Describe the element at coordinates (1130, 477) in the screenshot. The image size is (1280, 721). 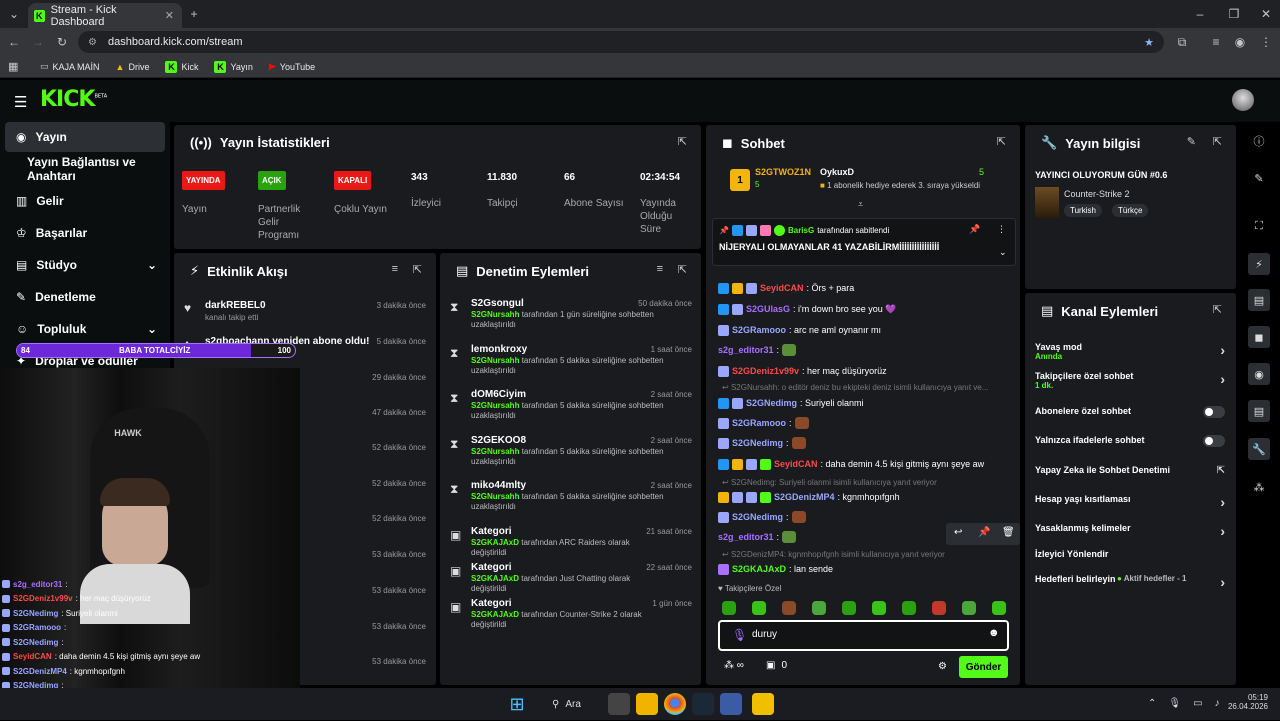
I see `channel-action-item: Yapay Zeka ile Sohbet Denetimi ⇱` at that location.